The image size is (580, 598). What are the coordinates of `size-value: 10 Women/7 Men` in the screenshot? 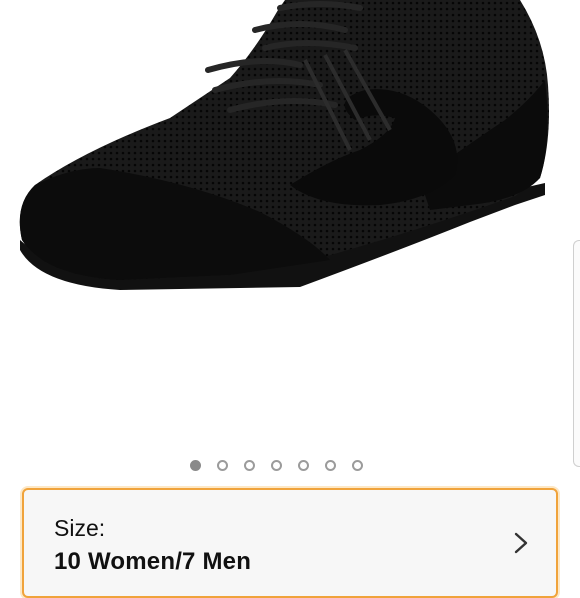 It's located at (153, 561).